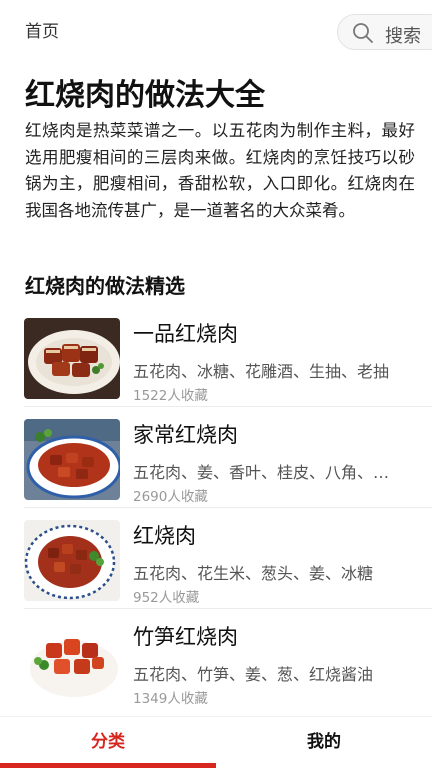 The image size is (432, 768). I want to click on recipe-favorites: 1349人收藏, so click(170, 699).